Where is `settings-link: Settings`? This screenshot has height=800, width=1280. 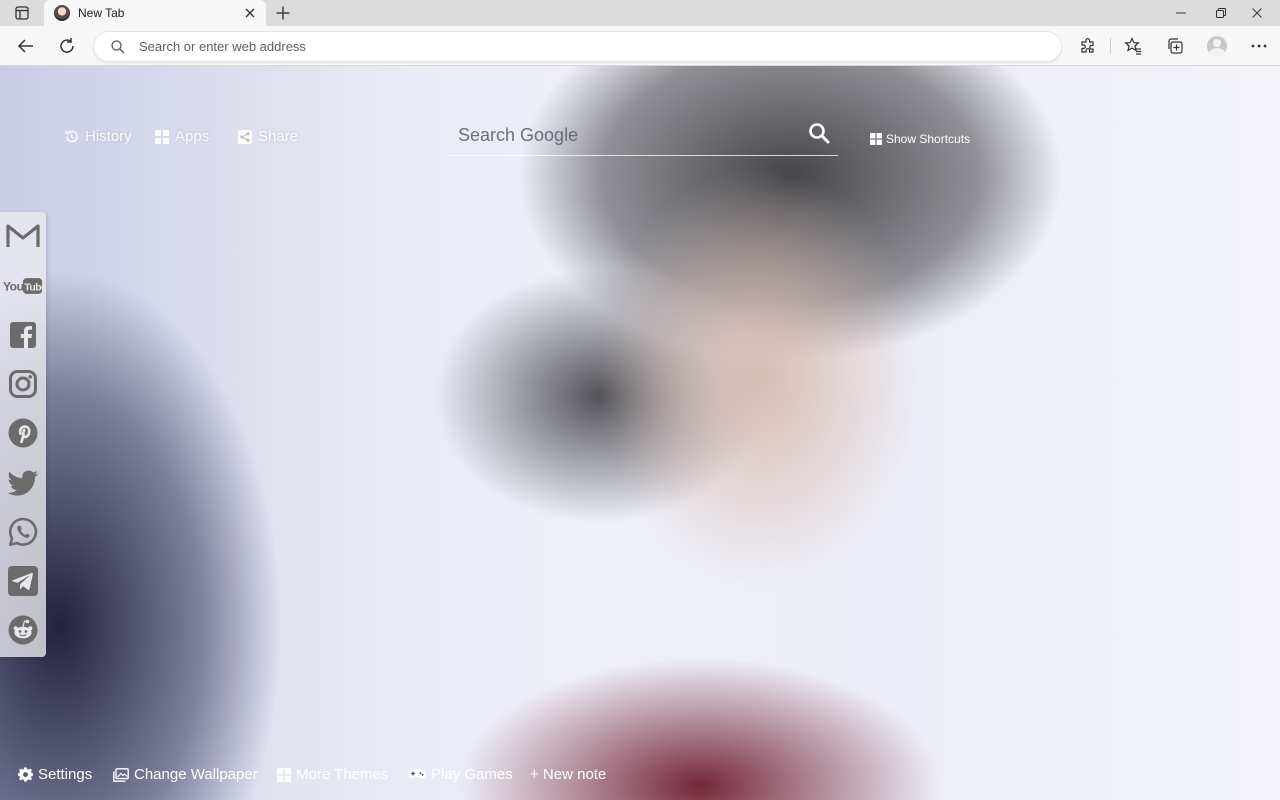
settings-link: Settings is located at coordinates (55, 774).